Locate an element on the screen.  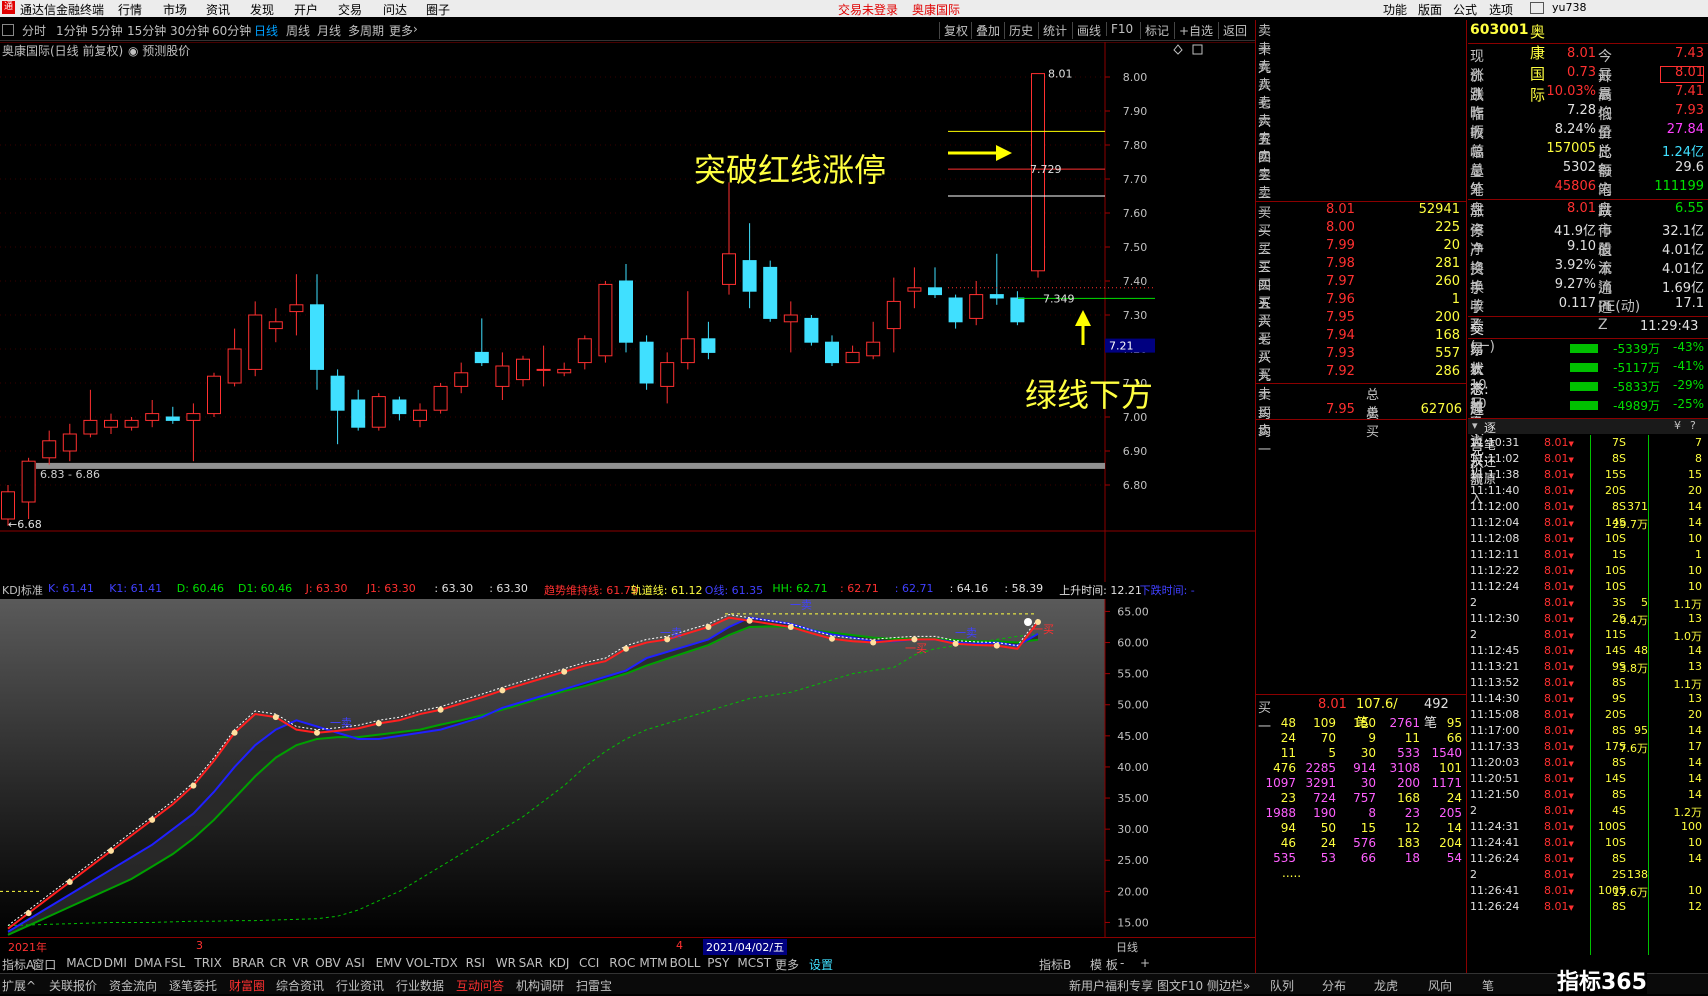
indicator-tab: VOL-TDX is located at coordinates (432, 963).